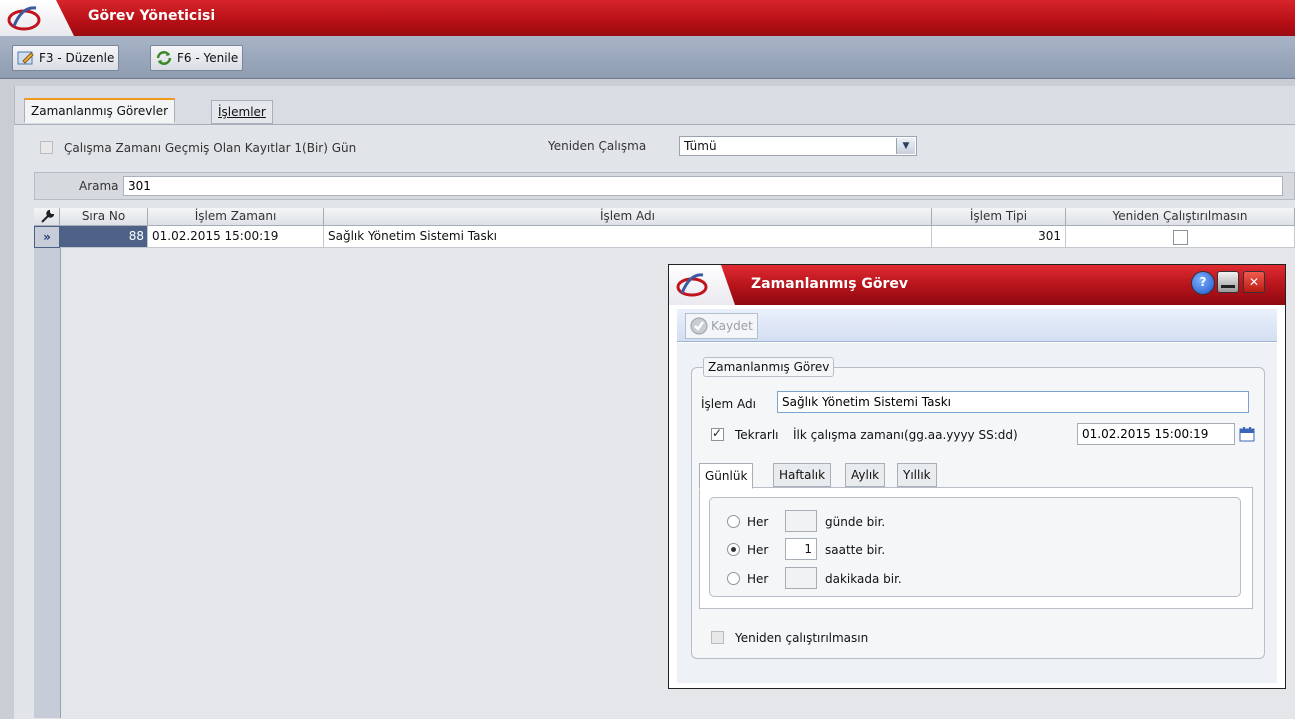 Image resolution: width=1295 pixels, height=719 pixels. What do you see at coordinates (977, 285) in the screenshot?
I see `dialog-title-bar: Zamanlanmış Görev ? ✕` at bounding box center [977, 285].